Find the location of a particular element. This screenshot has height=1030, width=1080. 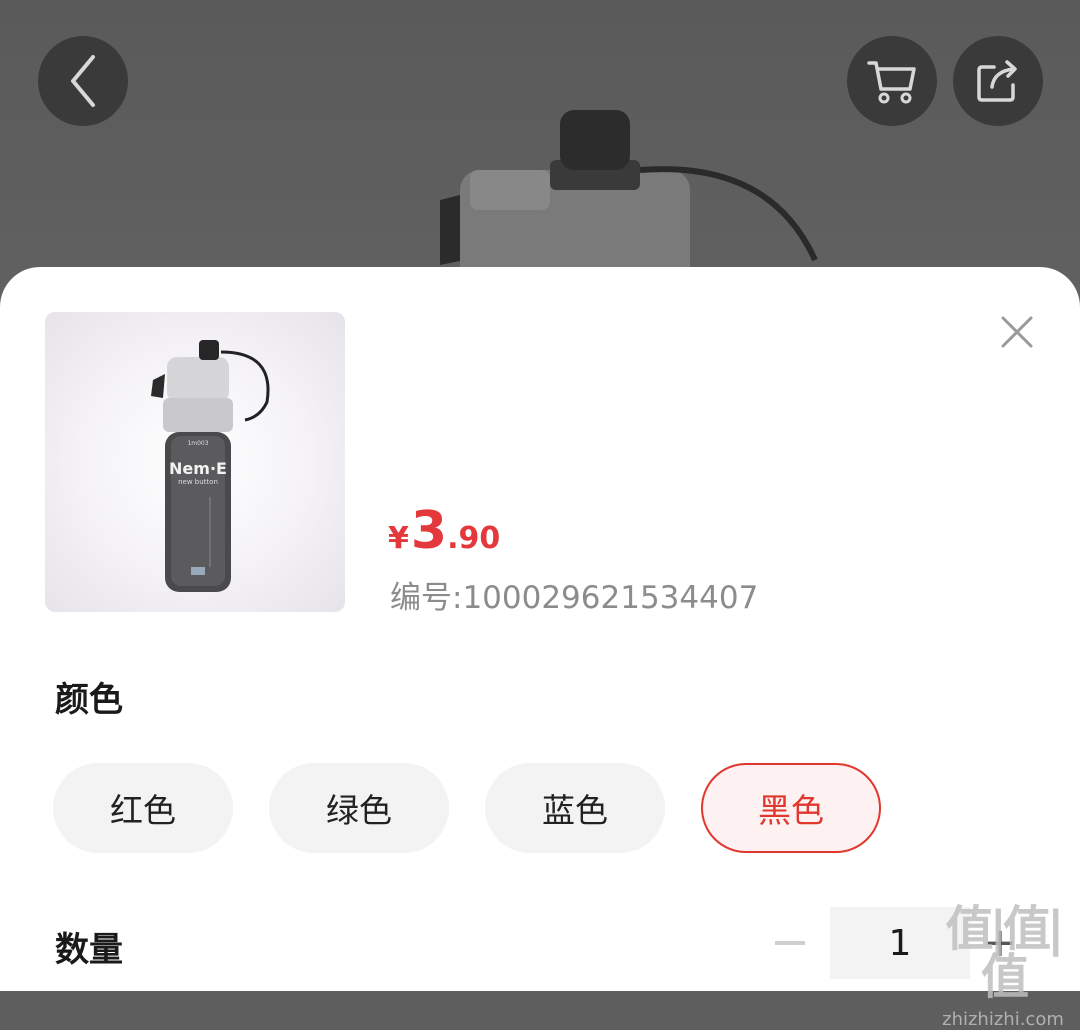

close-icon is located at coordinates (1017, 332).